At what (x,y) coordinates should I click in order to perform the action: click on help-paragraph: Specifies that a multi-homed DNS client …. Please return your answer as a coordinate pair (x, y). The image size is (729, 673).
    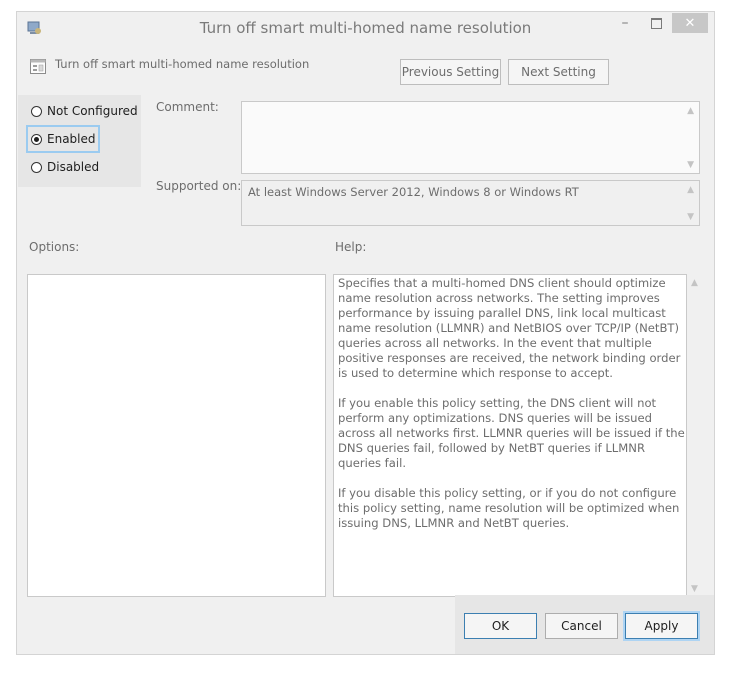
    Looking at the image, I should click on (509, 328).